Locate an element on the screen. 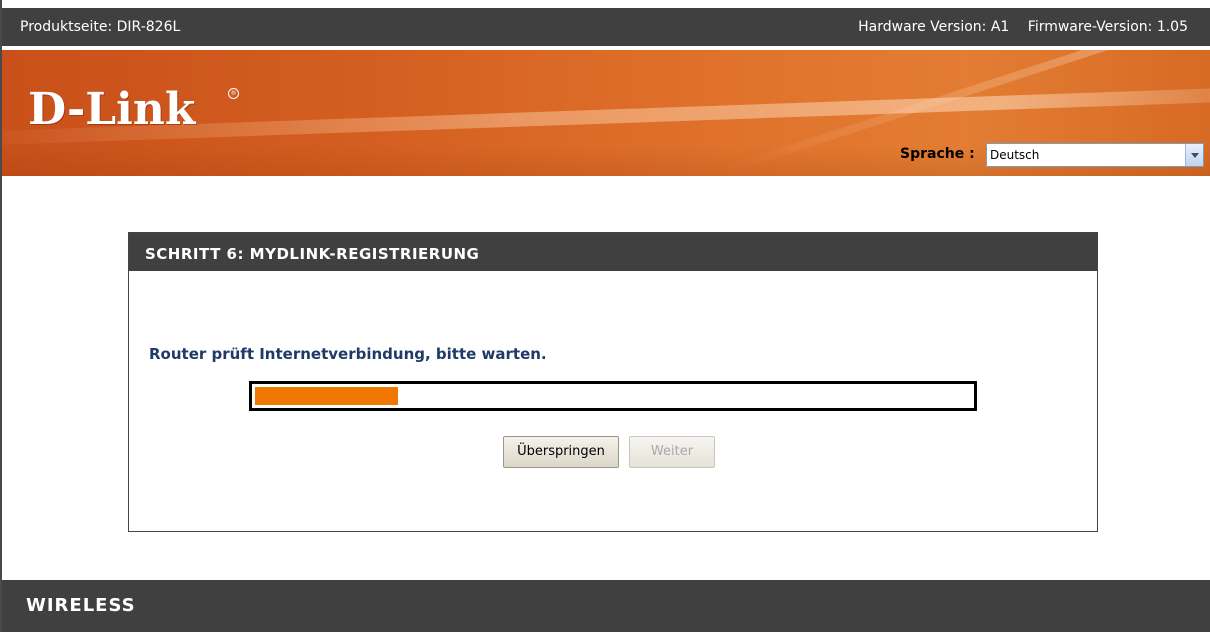 The height and width of the screenshot is (632, 1210). product-page-link: Produktseite: DIR-826L is located at coordinates (100, 27).